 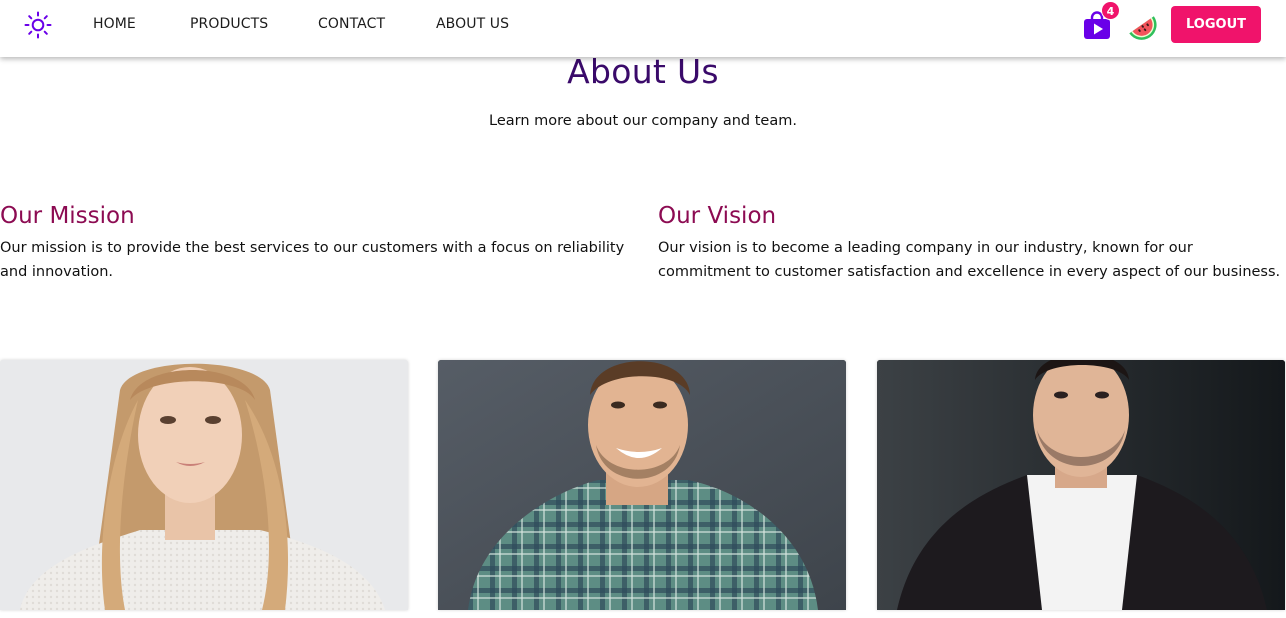 I want to click on page-title: About Us, so click(x=643, y=71).